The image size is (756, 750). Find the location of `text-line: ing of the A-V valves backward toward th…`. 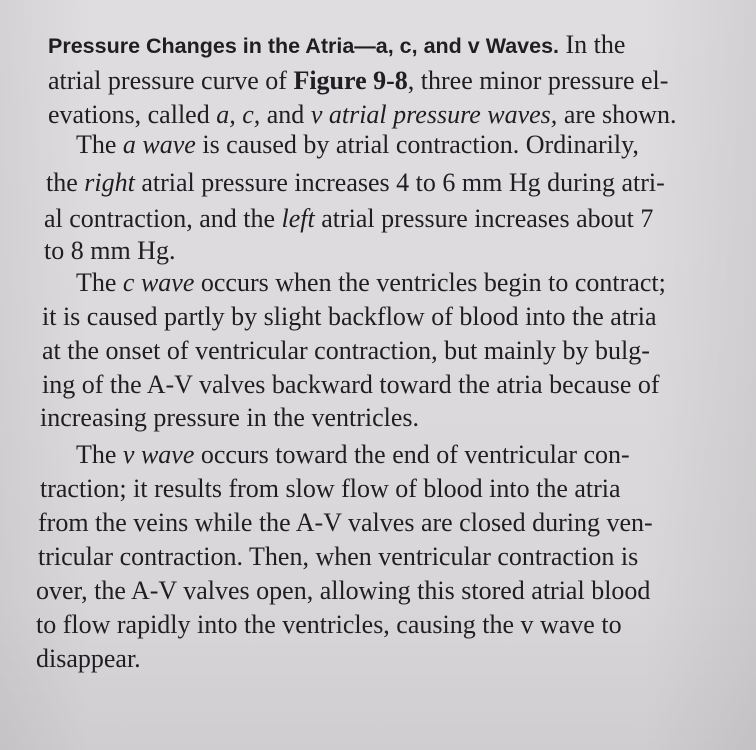

text-line: ing of the A-V valves backward toward th… is located at coordinates (351, 385).